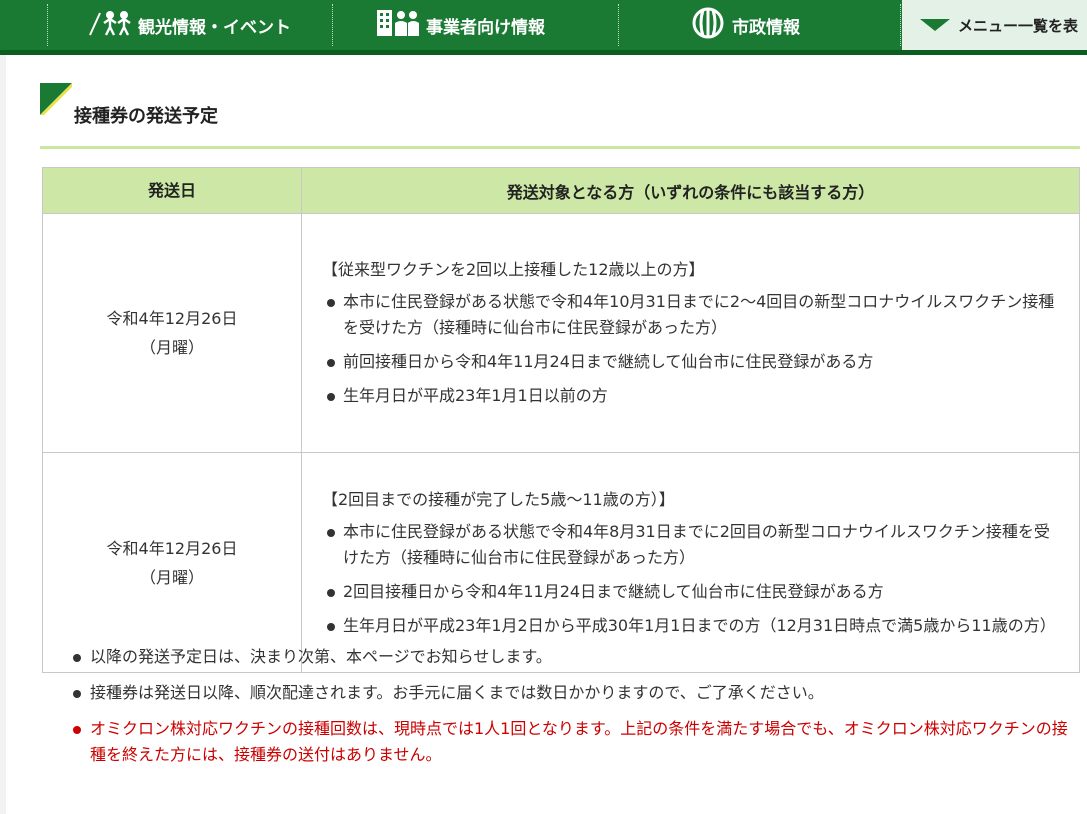 This screenshot has height=814, width=1087. I want to click on nav-underline, so click(543, 52).